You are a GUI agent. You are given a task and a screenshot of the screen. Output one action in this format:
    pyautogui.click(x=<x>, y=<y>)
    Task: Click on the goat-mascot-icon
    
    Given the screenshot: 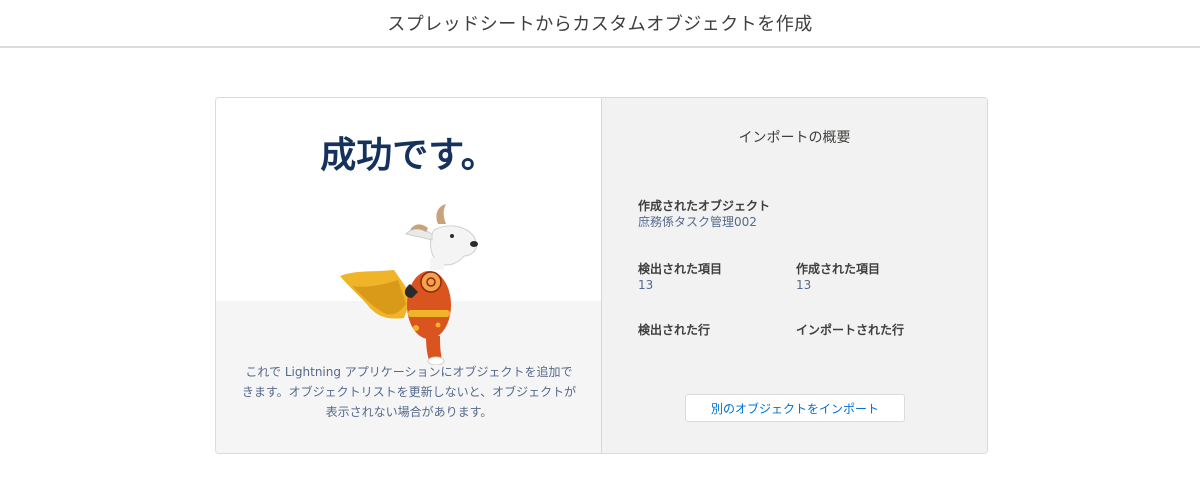 What is the action you would take?
    pyautogui.click(x=409, y=284)
    